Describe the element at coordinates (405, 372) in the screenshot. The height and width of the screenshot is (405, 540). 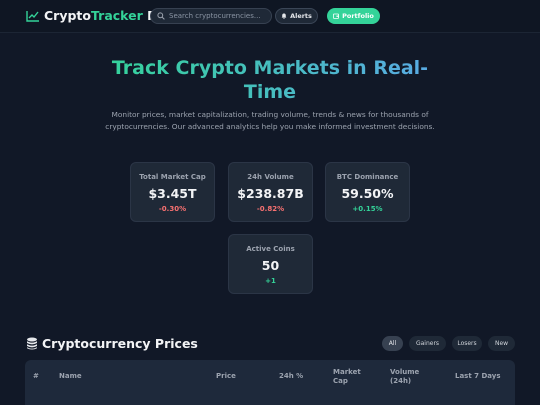
I see `column-volume-line-1: Volume` at that location.